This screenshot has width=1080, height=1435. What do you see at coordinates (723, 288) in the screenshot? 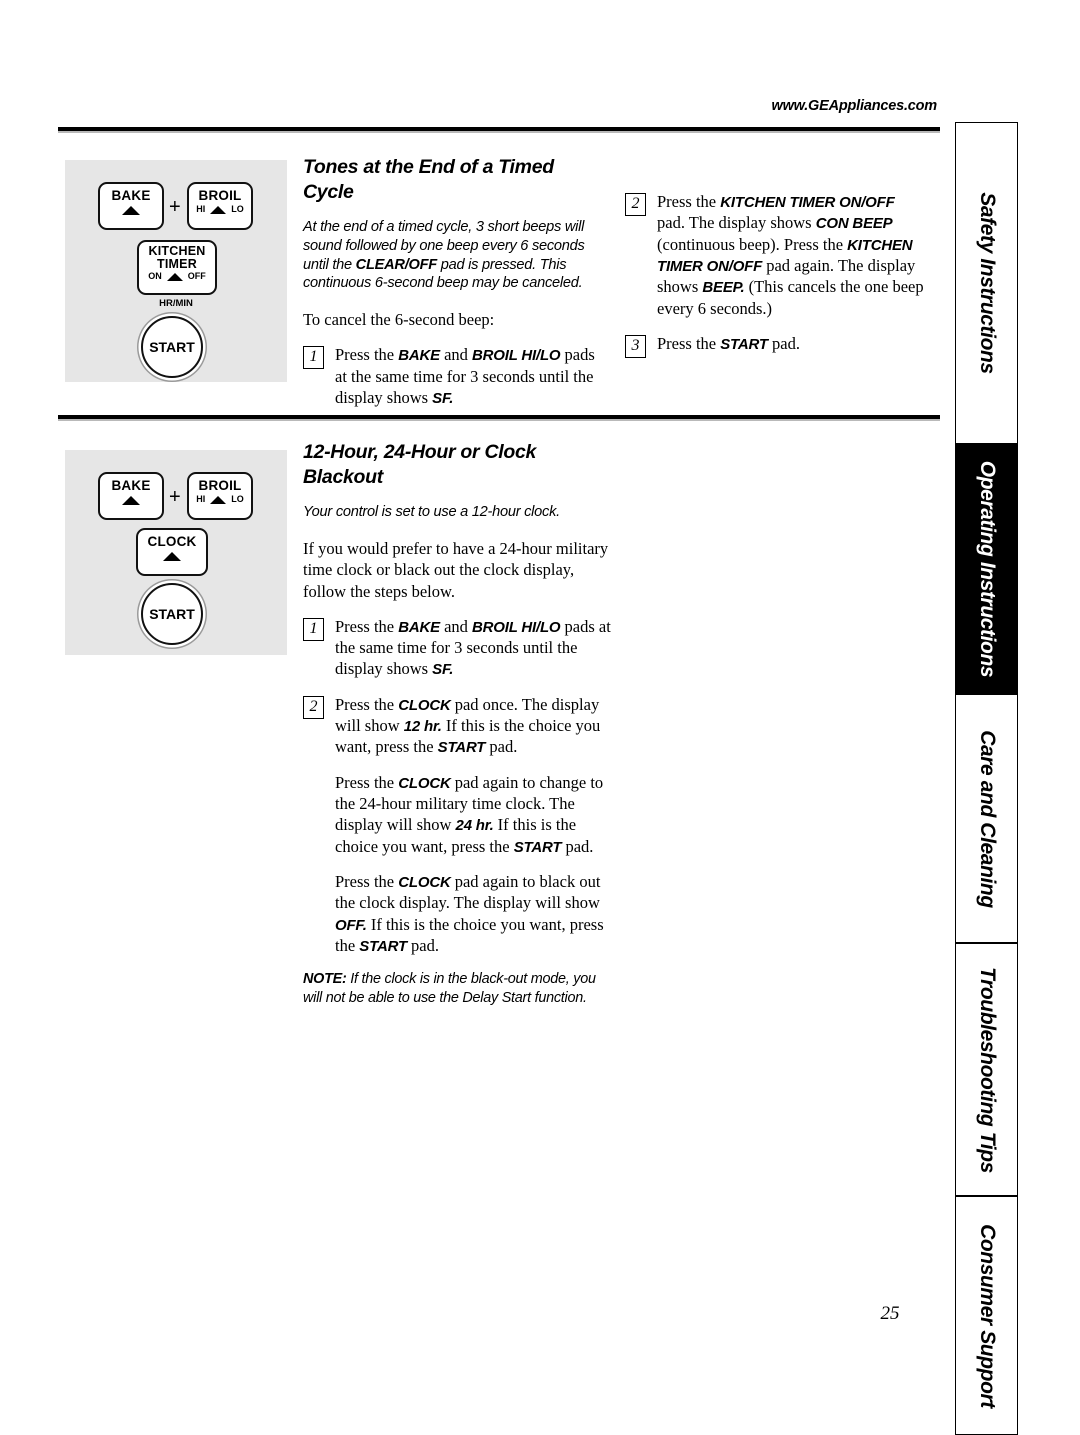
I see `beep-term: BEEP.` at bounding box center [723, 288].